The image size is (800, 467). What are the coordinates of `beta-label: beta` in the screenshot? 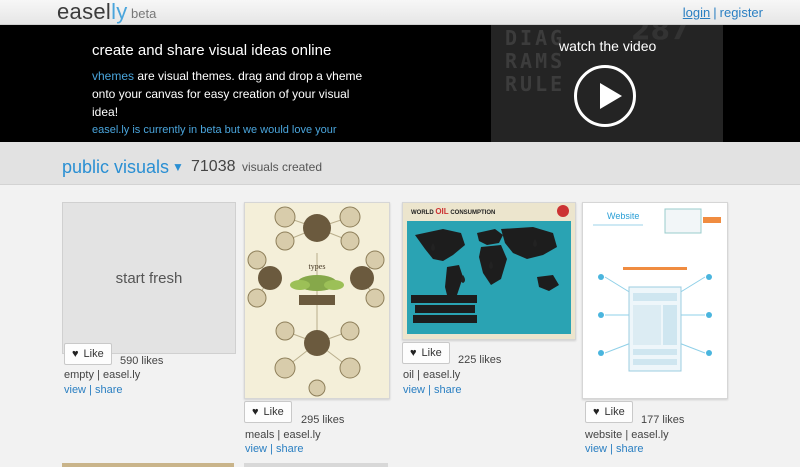 It's located at (144, 13).